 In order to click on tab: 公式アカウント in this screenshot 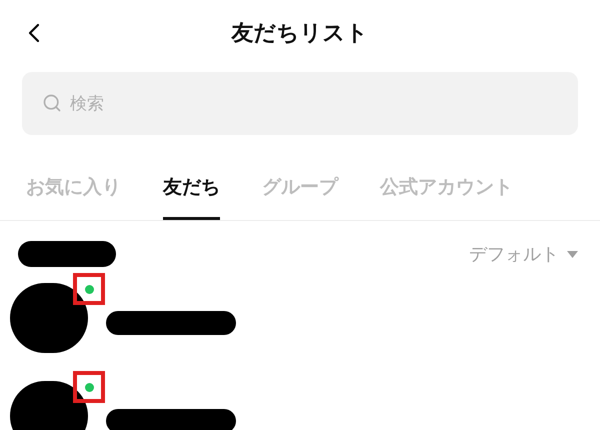, I will do `click(446, 188)`.